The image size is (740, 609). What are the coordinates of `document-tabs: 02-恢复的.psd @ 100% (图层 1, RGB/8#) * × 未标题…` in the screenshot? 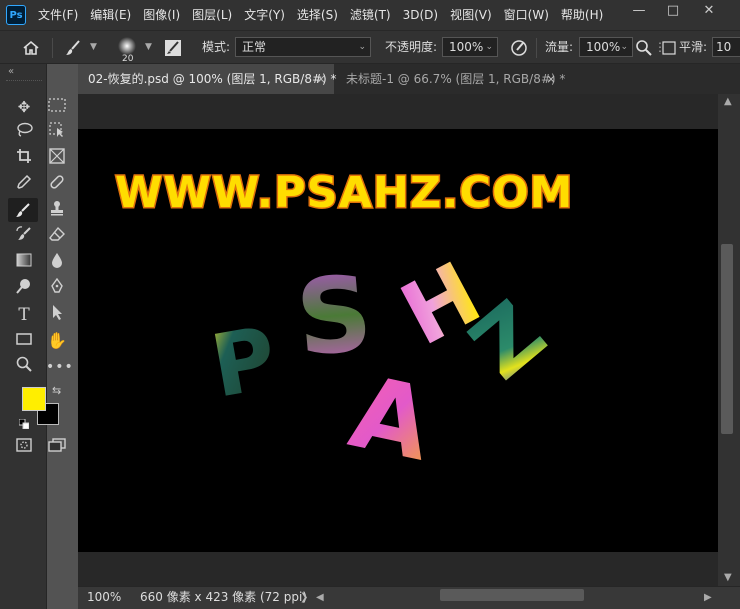 It's located at (409, 79).